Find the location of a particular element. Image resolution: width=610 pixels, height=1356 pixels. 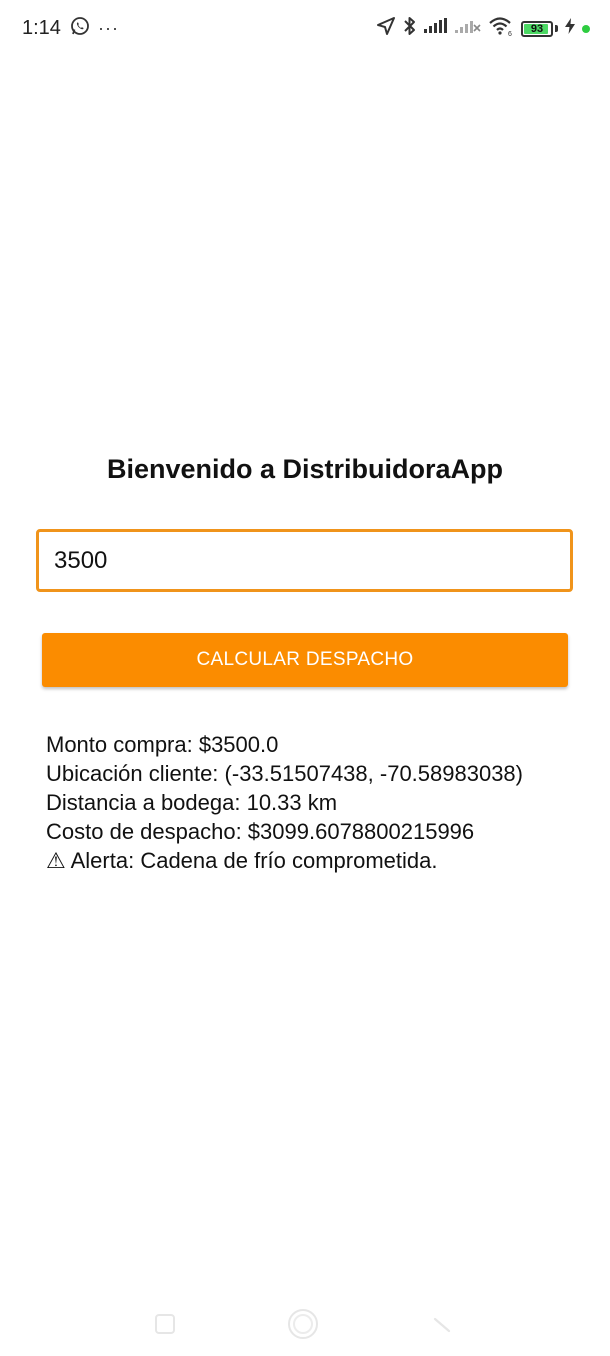

bluetooth-icon is located at coordinates (410, 28).